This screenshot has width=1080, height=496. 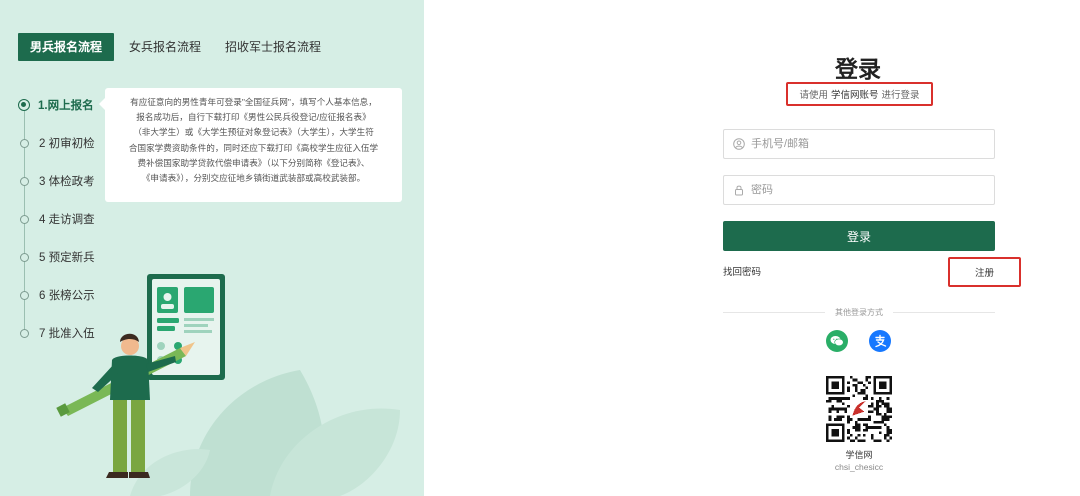 I want to click on login-title: 登录, so click(x=858, y=69).